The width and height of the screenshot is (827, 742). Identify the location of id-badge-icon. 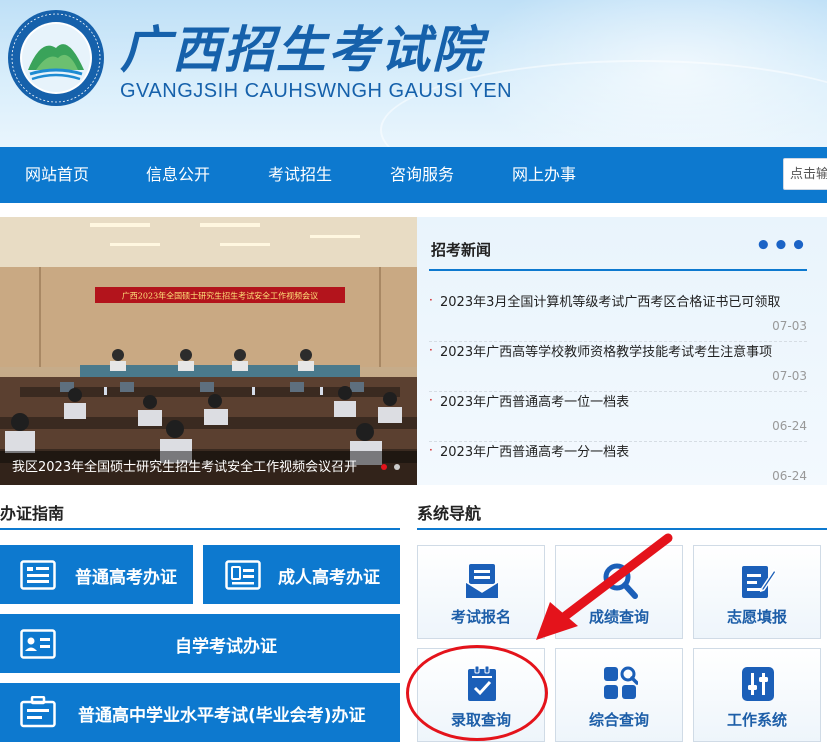
(243, 575).